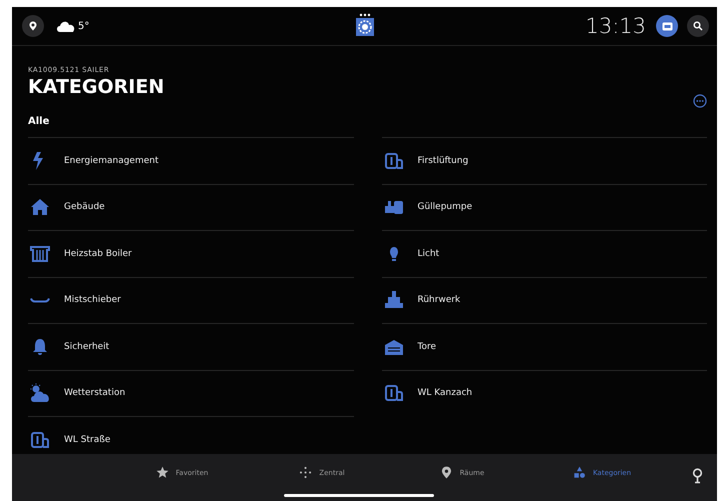  Describe the element at coordinates (40, 300) in the screenshot. I see `scraper-icon` at that location.